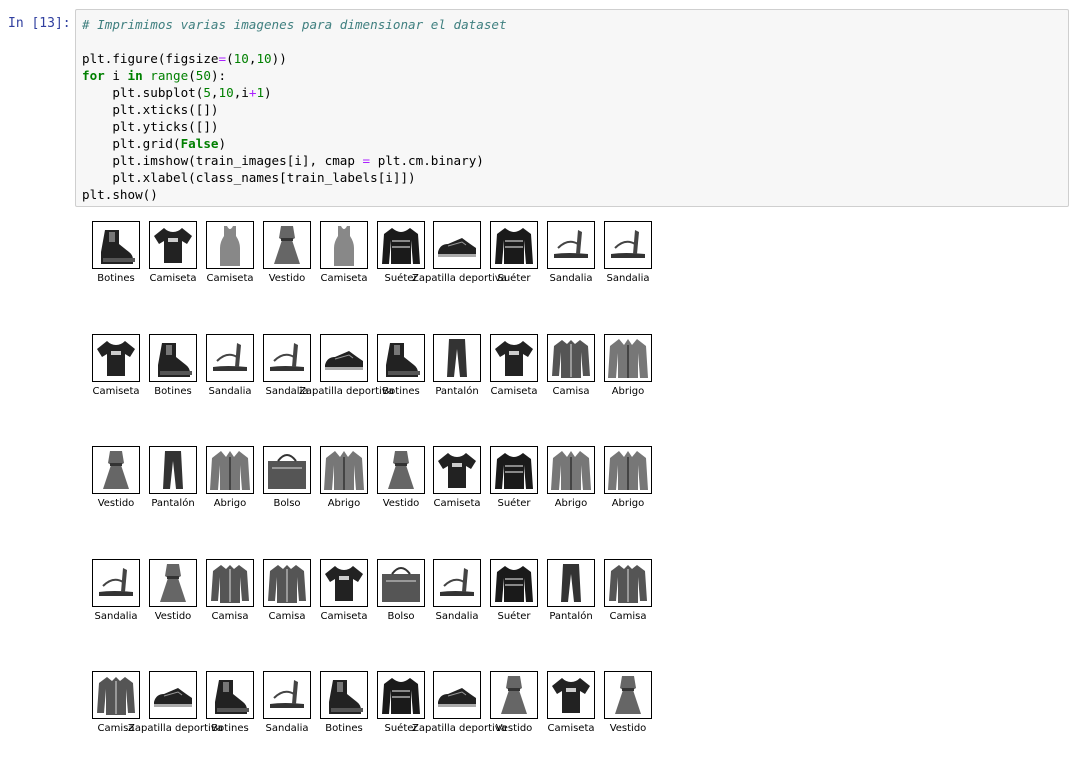 The image size is (1080, 761). Describe the element at coordinates (294, 92) in the screenshot. I see `code-line: plt.subplot(5,10,i+1)` at that location.